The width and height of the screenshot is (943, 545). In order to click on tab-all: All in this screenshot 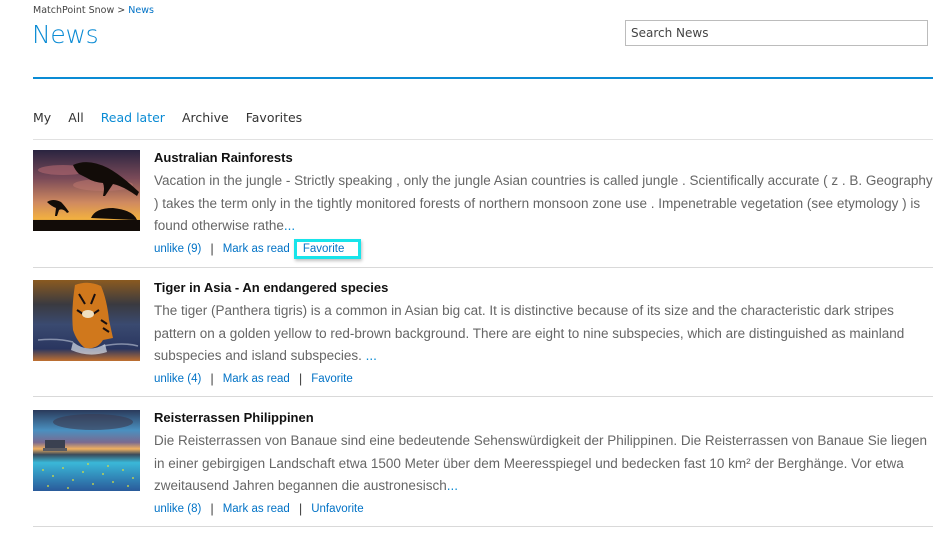, I will do `click(76, 117)`.